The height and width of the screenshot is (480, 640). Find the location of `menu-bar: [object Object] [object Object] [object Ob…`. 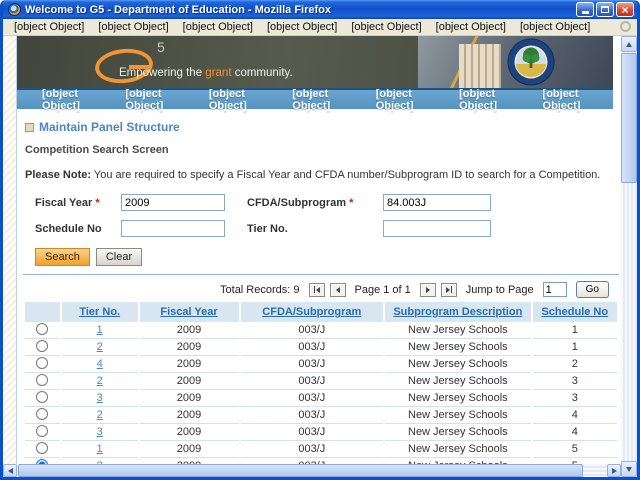

menu-bar: [object Object] [object Object] [object Ob… is located at coordinates (320, 27).